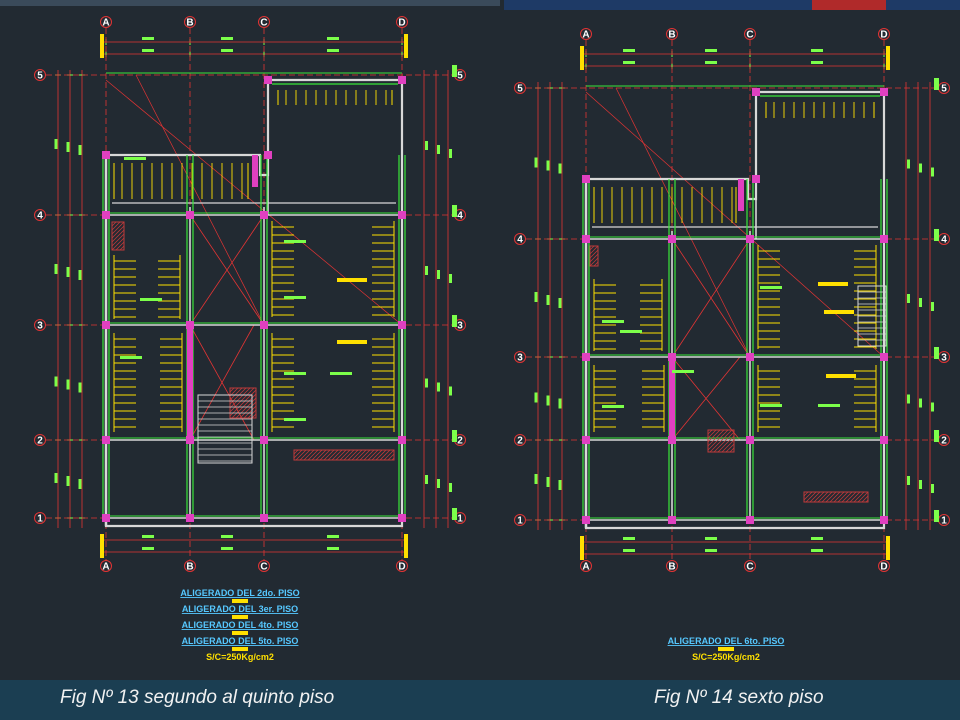  Describe the element at coordinates (671, 567) in the screenshot. I see `axis-label: B` at that location.